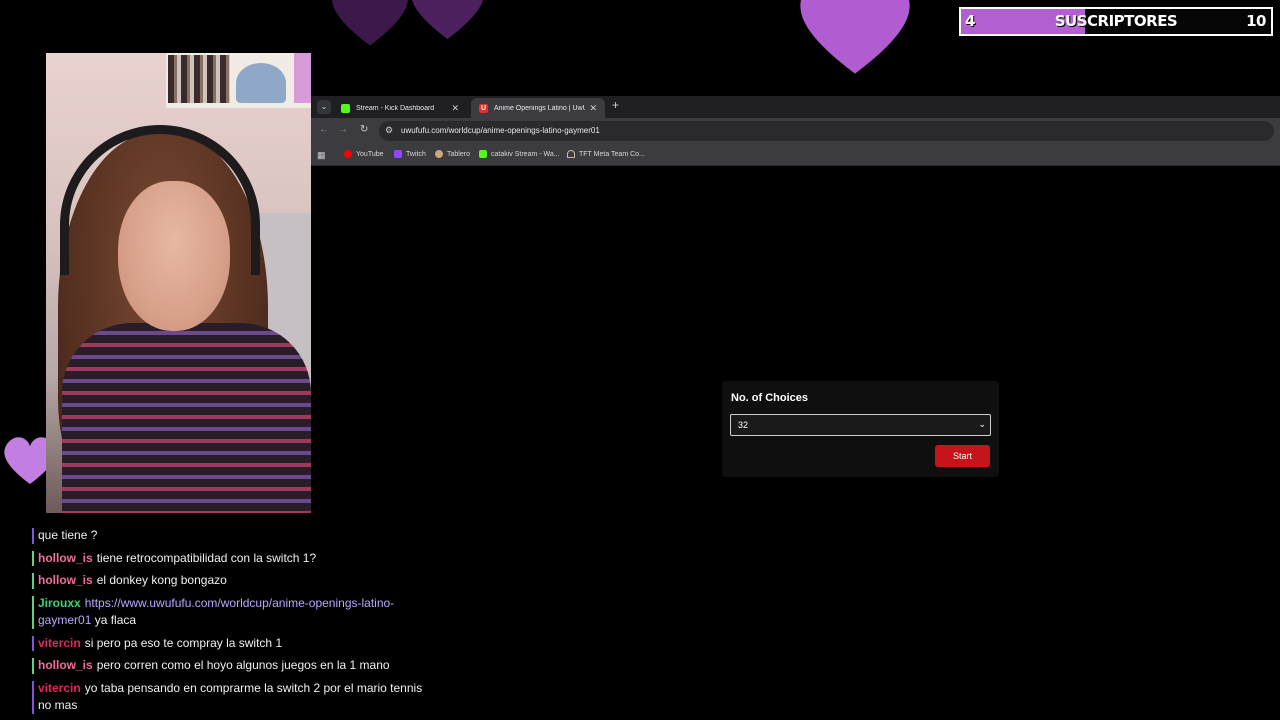 Image resolution: width=1280 pixels, height=720 pixels. What do you see at coordinates (439, 154) in the screenshot?
I see `tablero-icon` at bounding box center [439, 154].